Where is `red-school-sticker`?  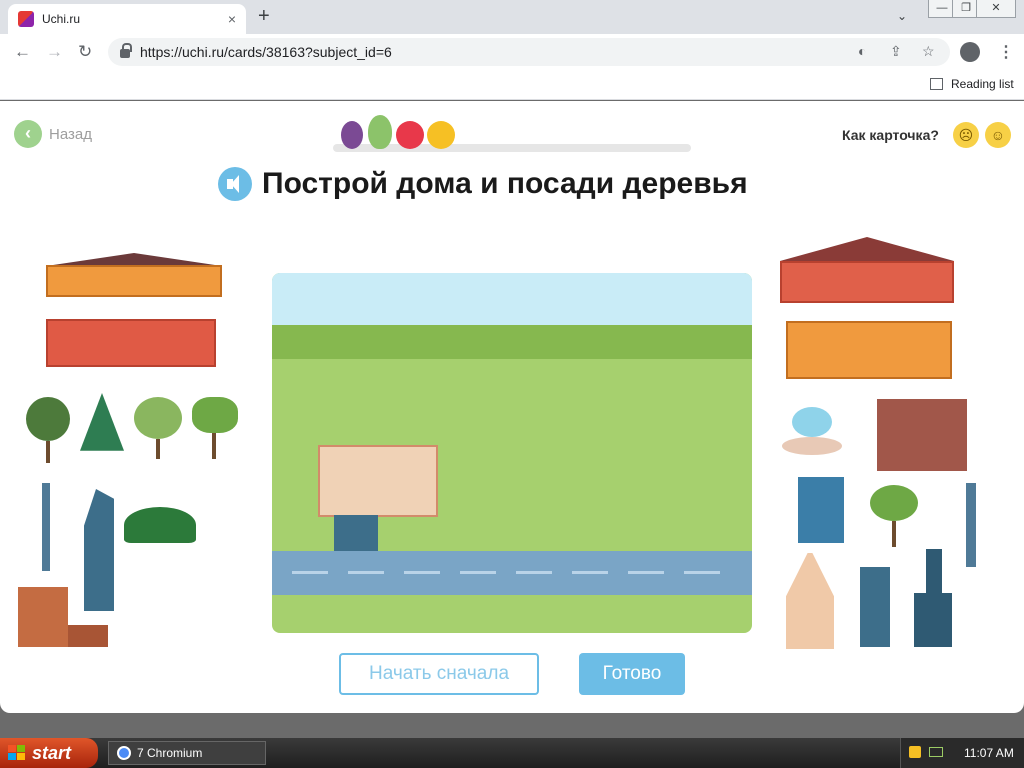
red-school-sticker is located at coordinates (131, 343).